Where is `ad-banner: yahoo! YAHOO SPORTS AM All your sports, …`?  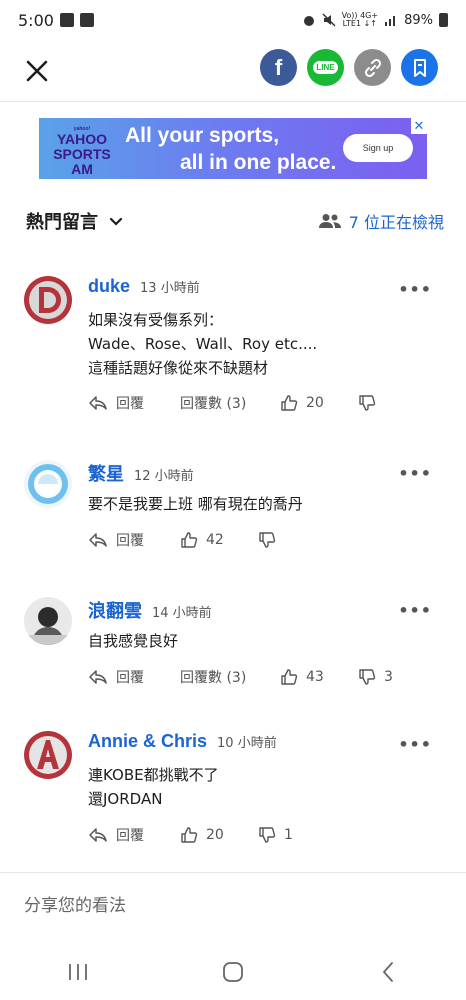 ad-banner: yahoo! YAHOO SPORTS AM All your sports, … is located at coordinates (233, 148).